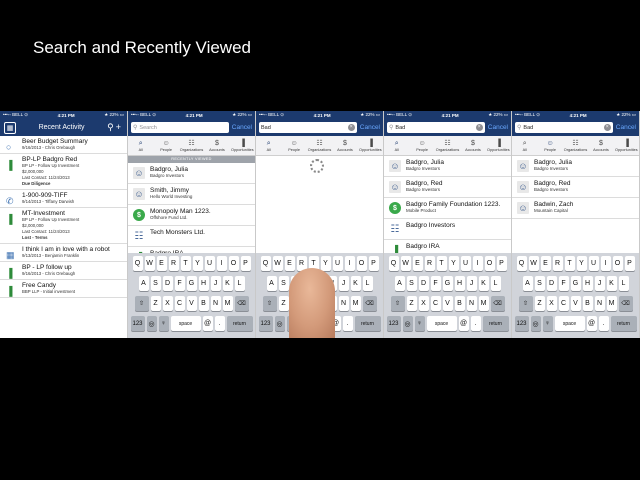 The width and height of the screenshot is (640, 480). What do you see at coordinates (191, 215) in the screenshot?
I see `result-row: $ Monopoly Man 1223. Offshore Fund Ltd.` at bounding box center [191, 215].